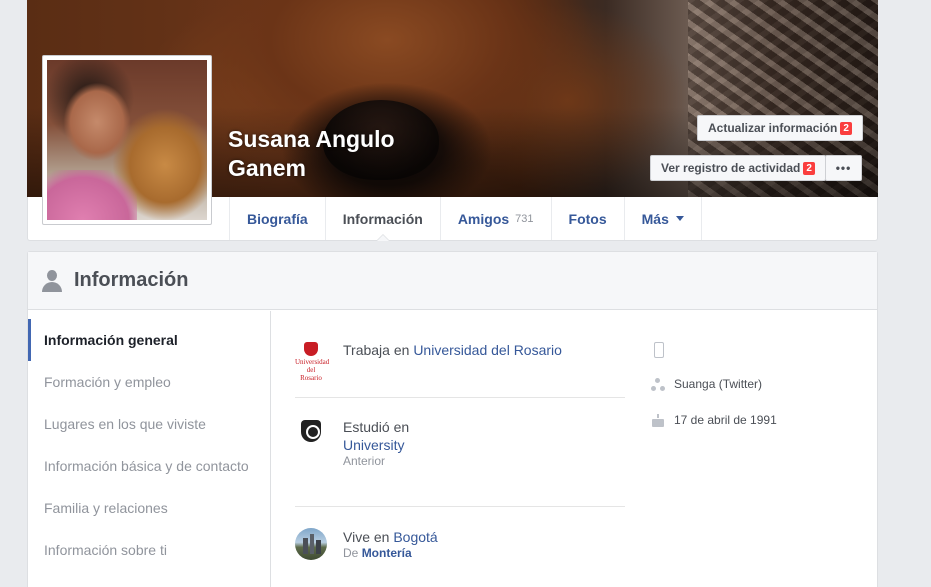 The width and height of the screenshot is (931, 587). What do you see at coordinates (311, 139) in the screenshot?
I see `profile-name-line1: Susana Angulo` at bounding box center [311, 139].